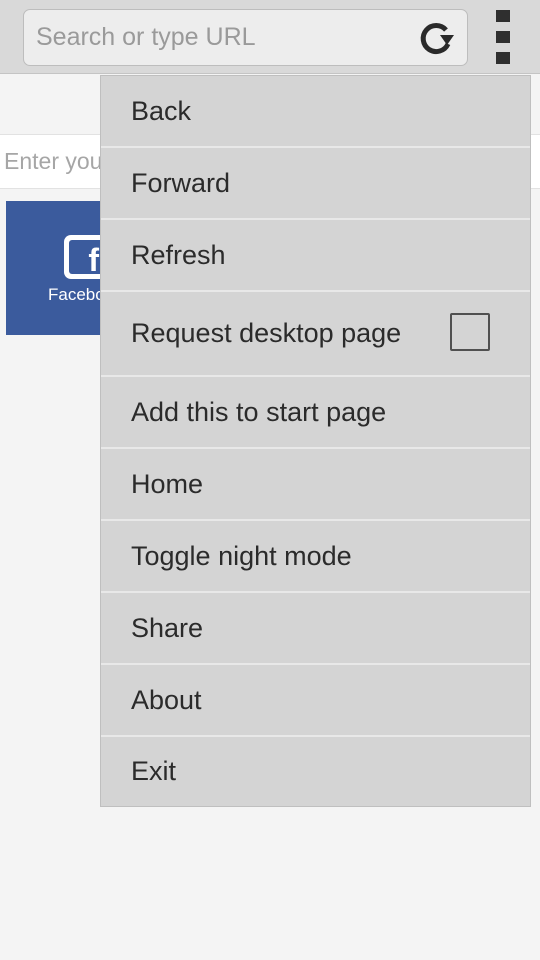  Describe the element at coordinates (315, 701) in the screenshot. I see `menu-item-about: About` at that location.